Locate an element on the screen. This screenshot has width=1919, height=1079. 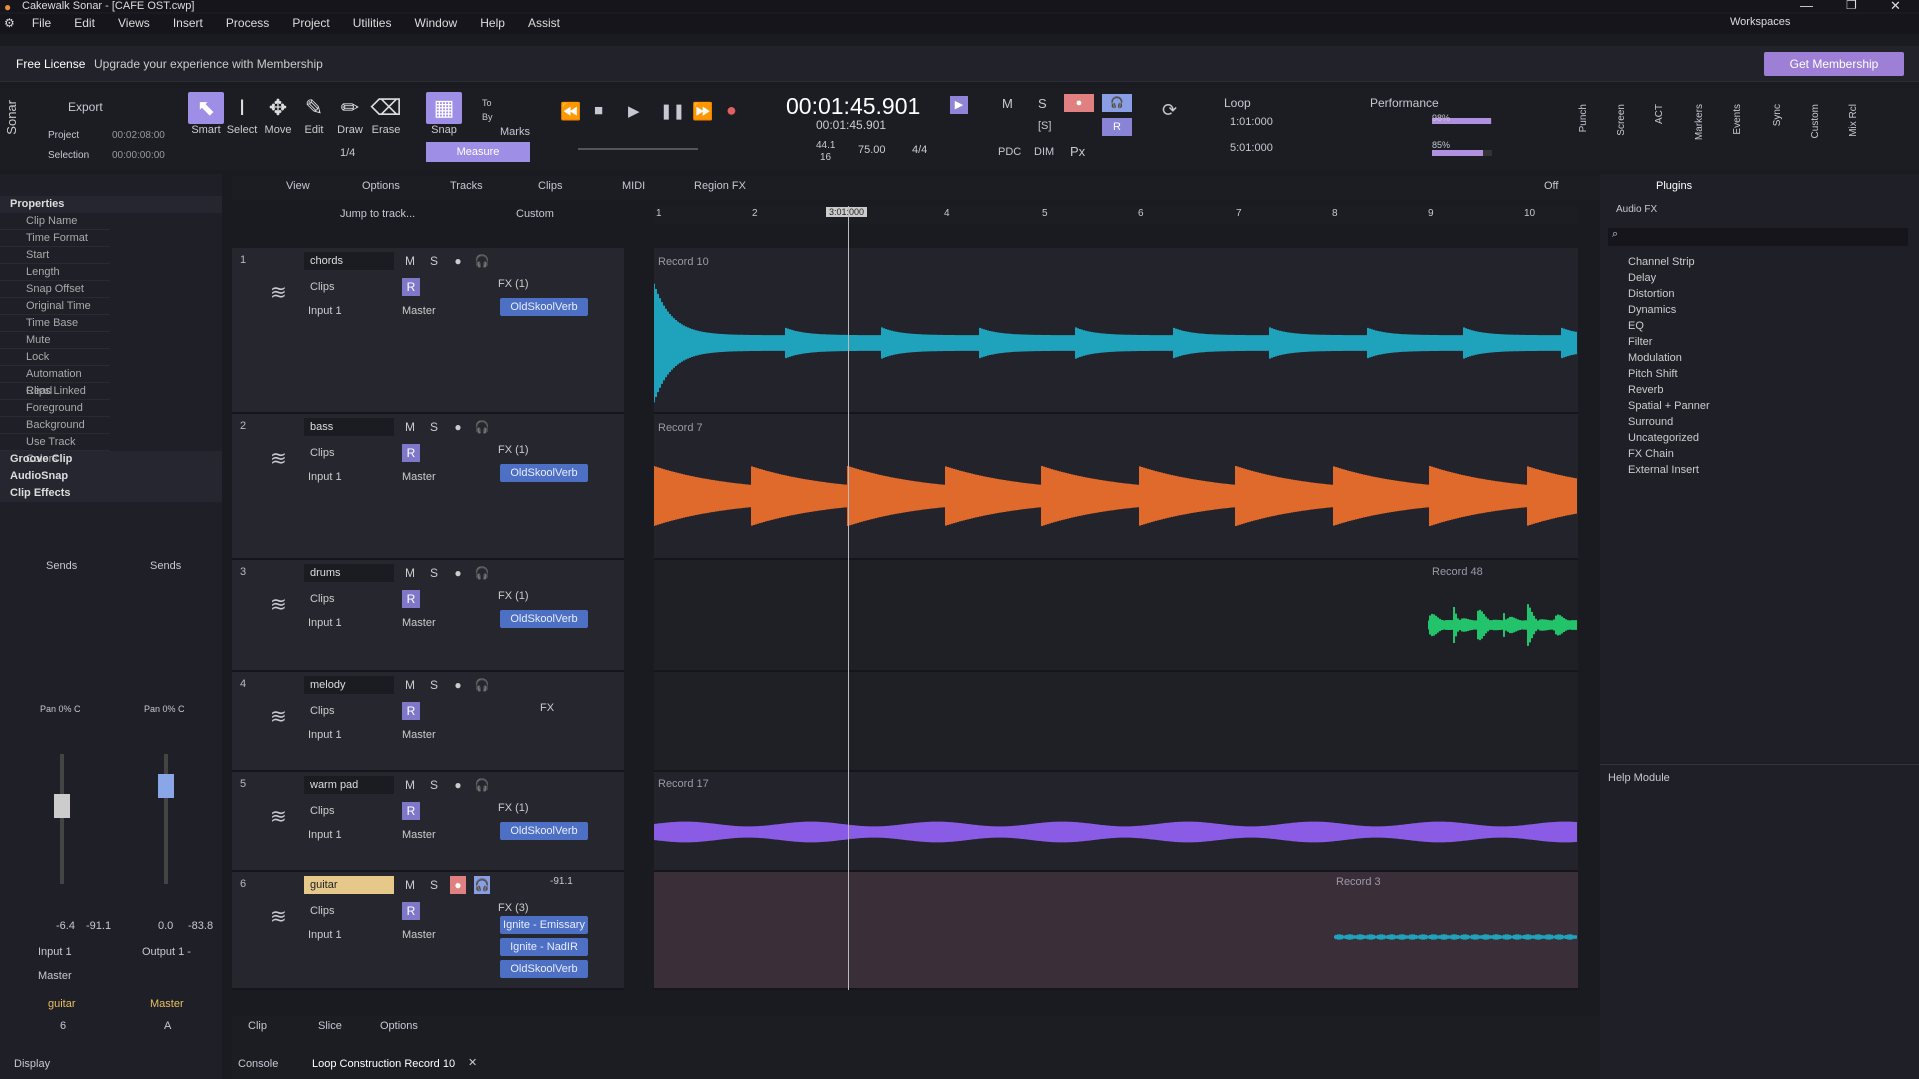
prop-time-base: Time Base is located at coordinates (55, 323).